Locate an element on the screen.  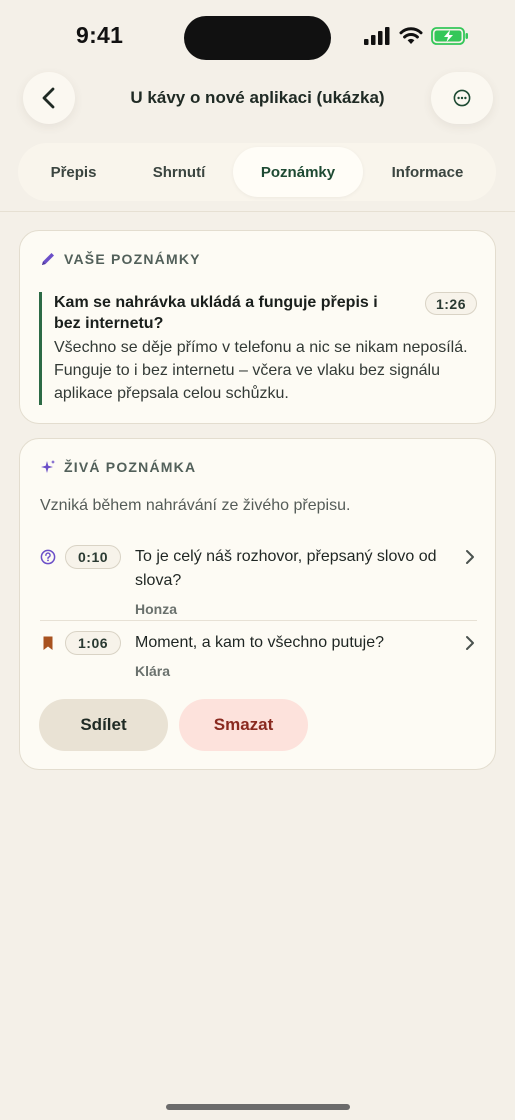
home-indicator is located at coordinates (258, 1107).